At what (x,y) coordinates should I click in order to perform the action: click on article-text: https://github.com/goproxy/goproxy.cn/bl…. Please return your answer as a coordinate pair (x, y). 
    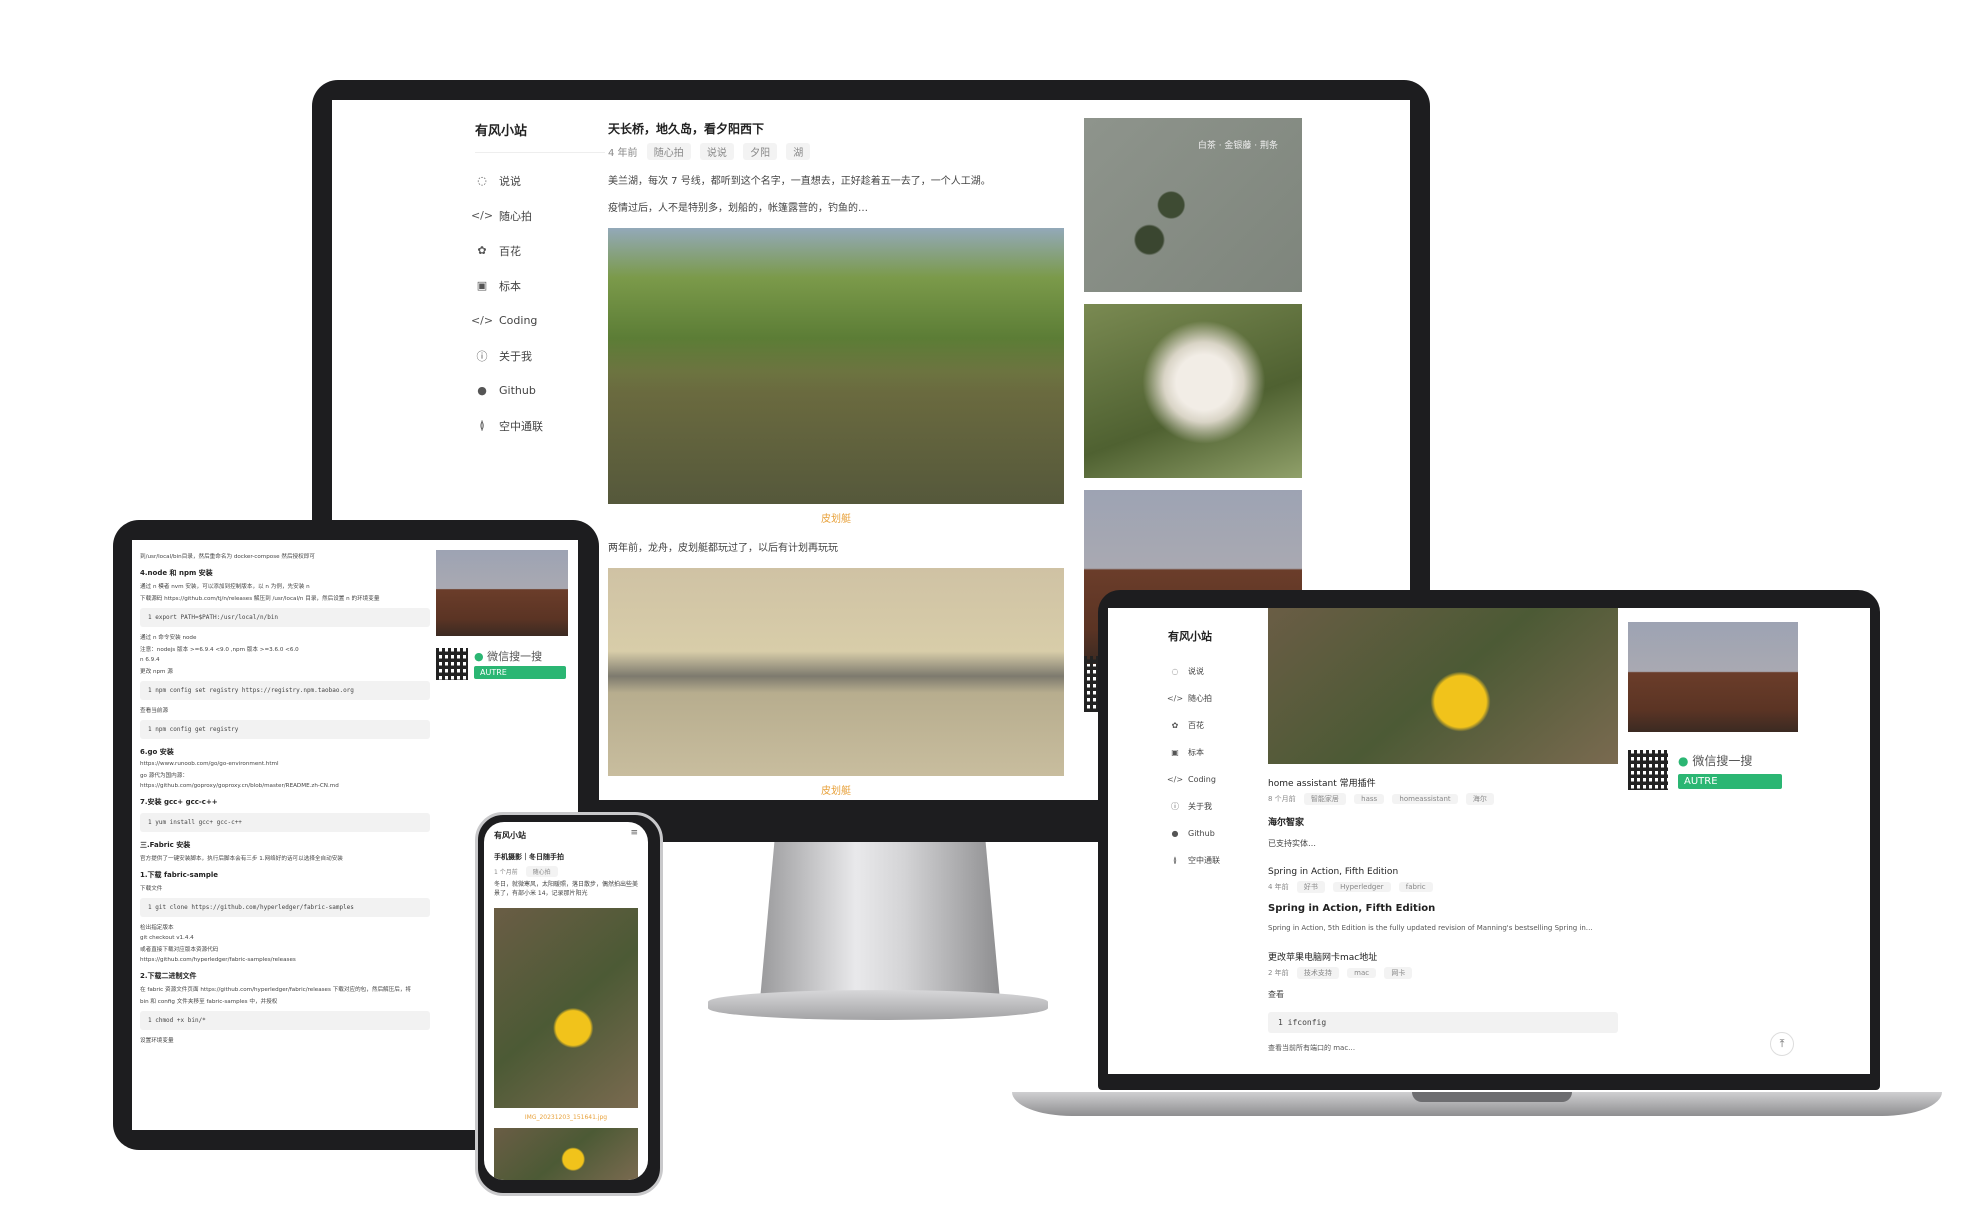
    Looking at the image, I should click on (239, 786).